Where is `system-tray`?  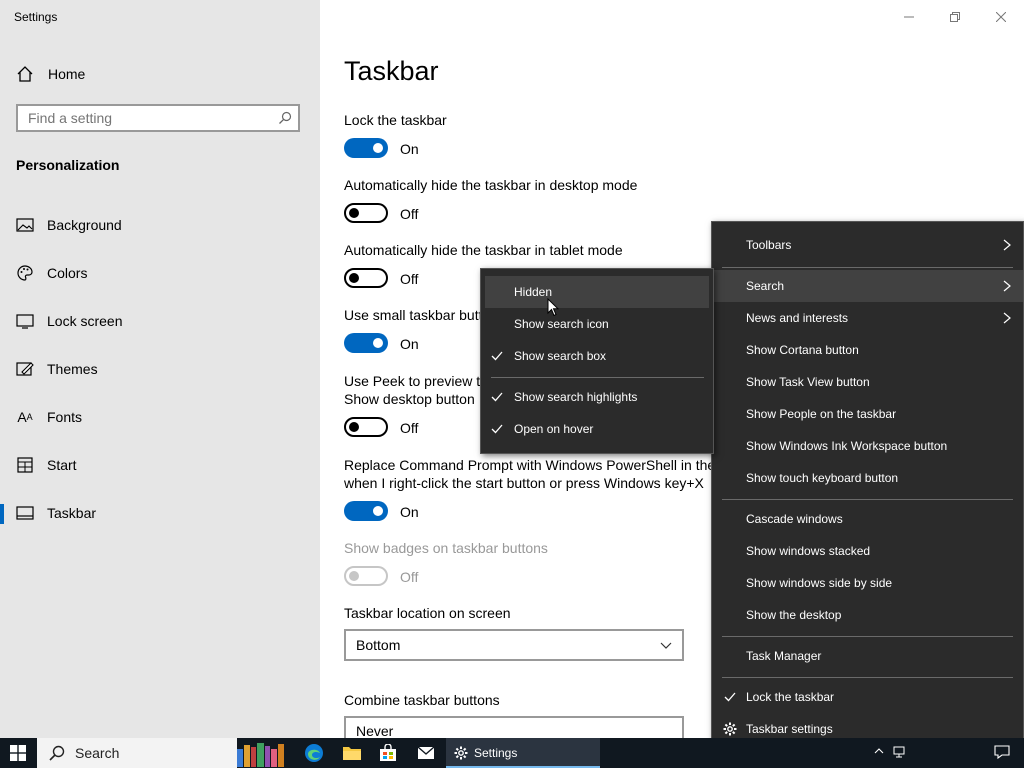
system-tray is located at coordinates (944, 753).